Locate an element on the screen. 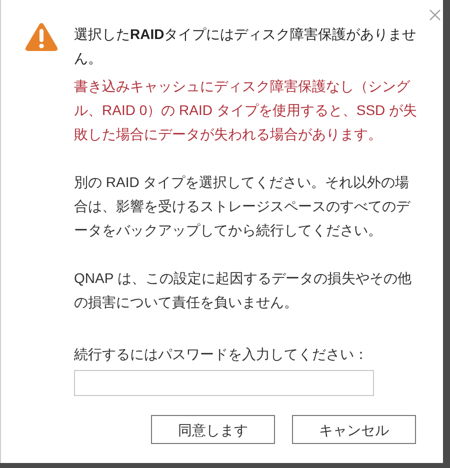  password-field is located at coordinates (224, 383).